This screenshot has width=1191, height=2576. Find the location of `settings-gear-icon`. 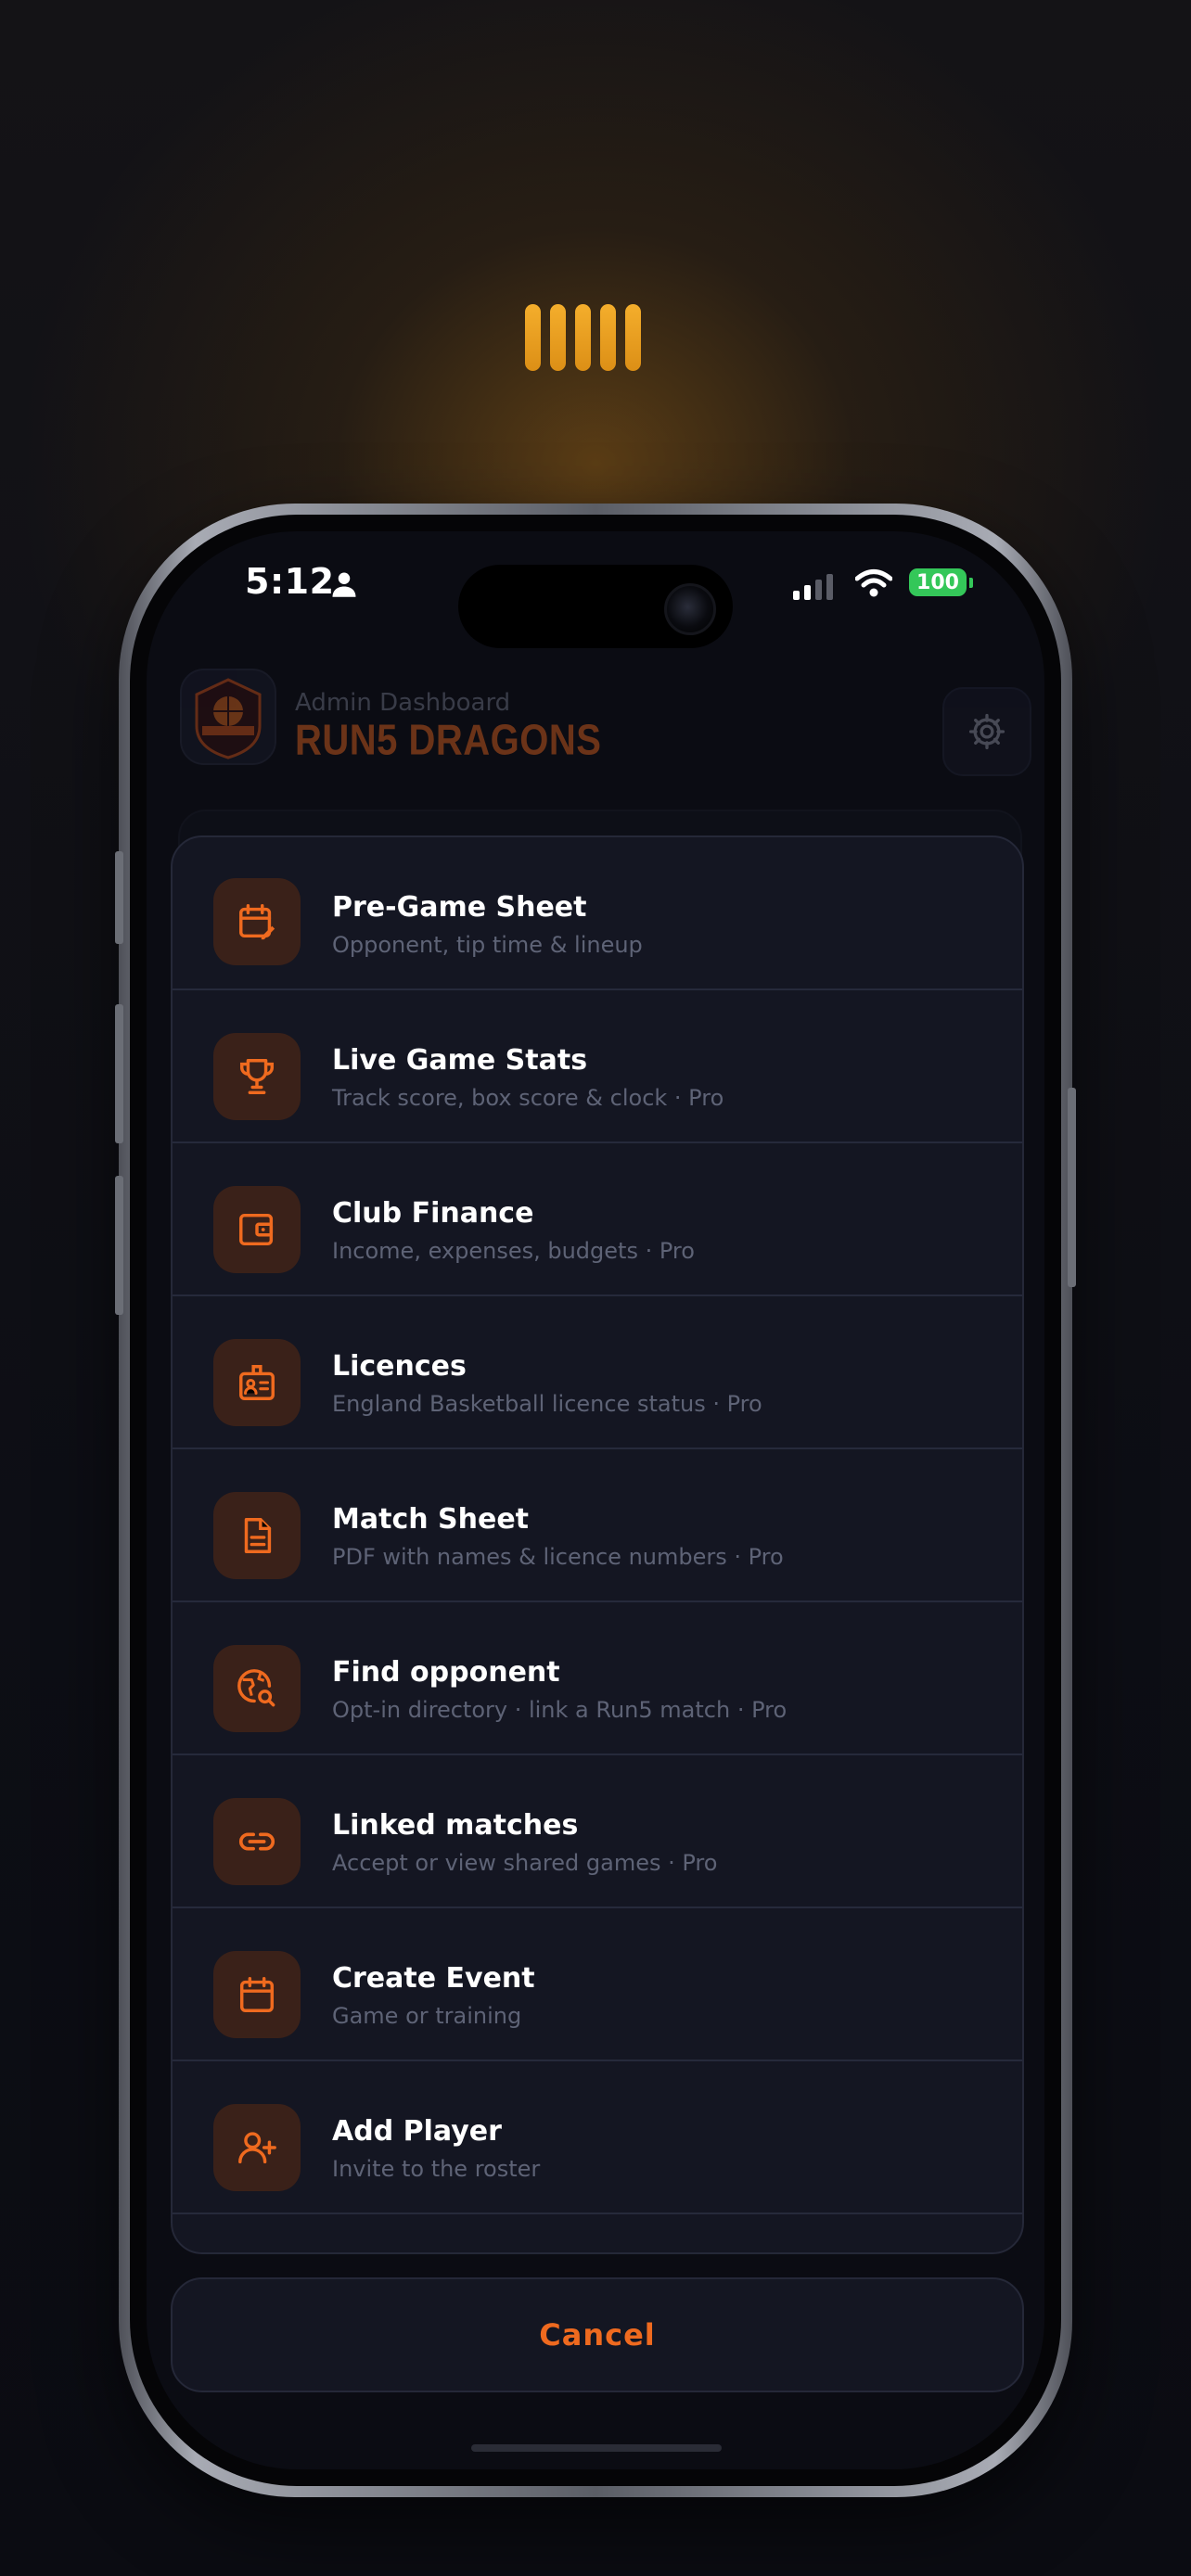

settings-gear-icon is located at coordinates (986, 732).